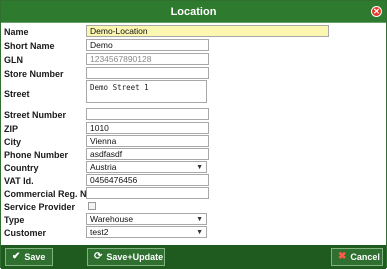  Describe the element at coordinates (342, 256) in the screenshot. I see `cancel-icon: ✖` at that location.